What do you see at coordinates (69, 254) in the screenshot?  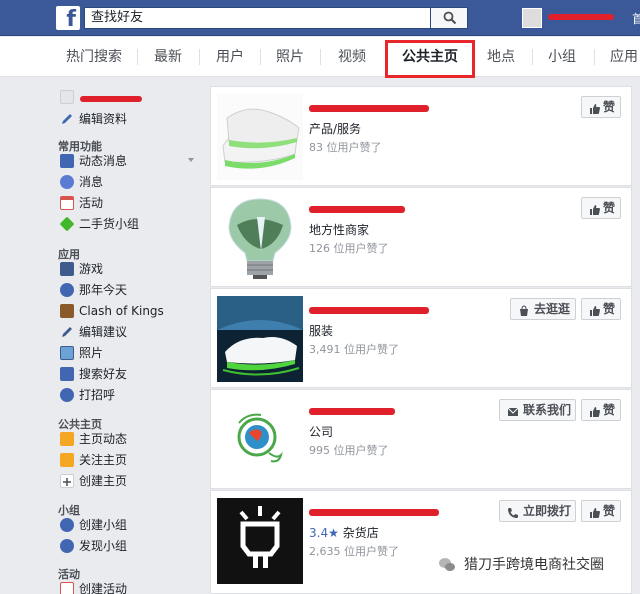 I see `sidebar-section-apps: 应用` at bounding box center [69, 254].